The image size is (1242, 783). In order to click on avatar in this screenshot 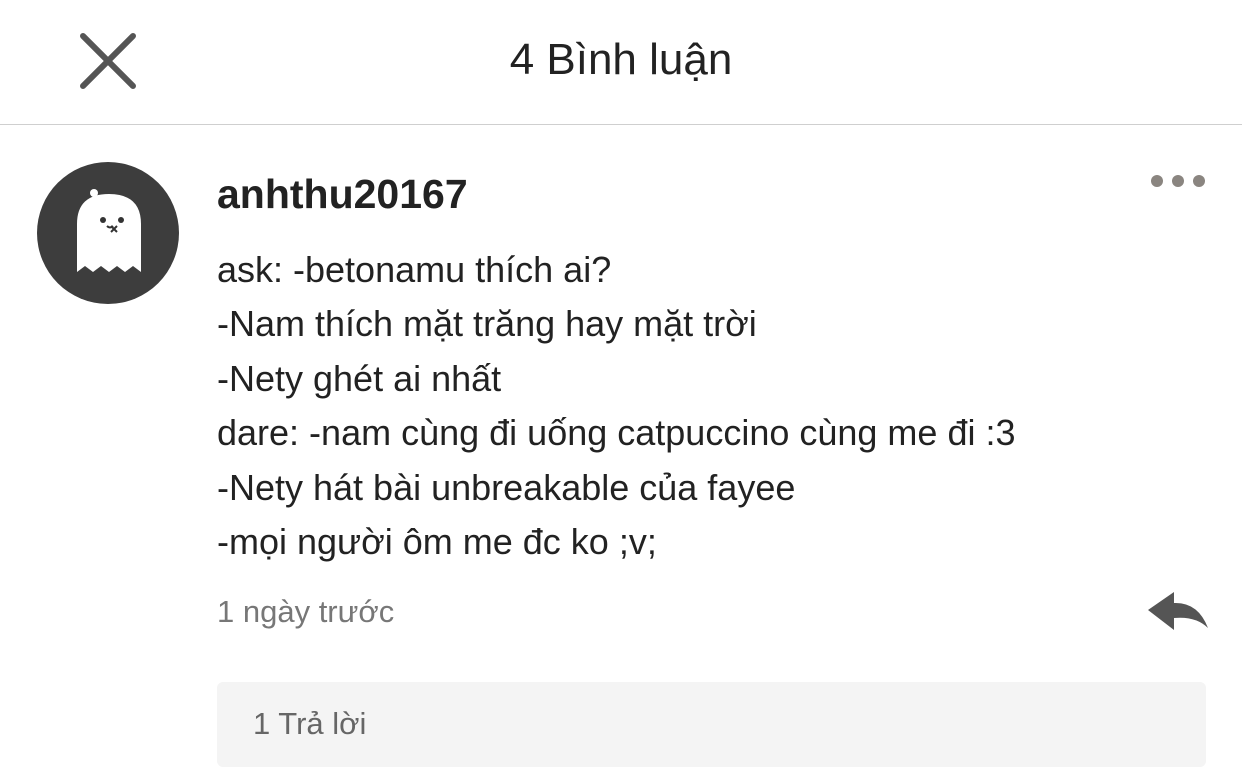, I will do `click(108, 233)`.